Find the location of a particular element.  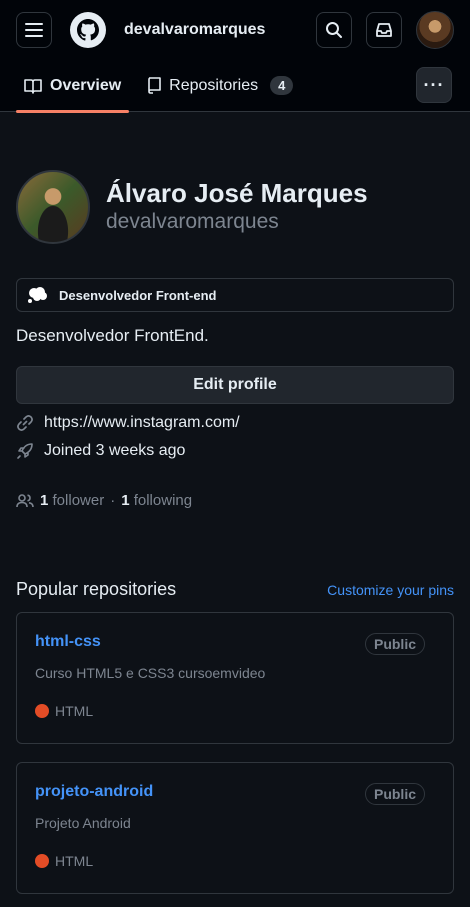

more-options-button: ··· is located at coordinates (434, 85).